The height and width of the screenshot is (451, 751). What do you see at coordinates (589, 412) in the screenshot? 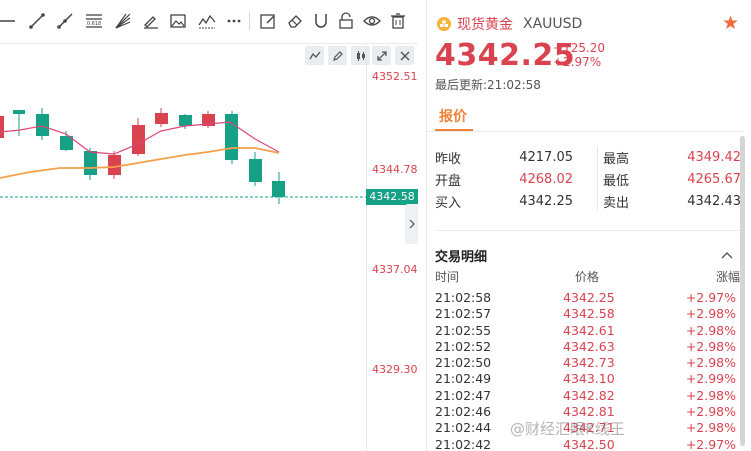
I see `deal-price: 4342.81` at bounding box center [589, 412].